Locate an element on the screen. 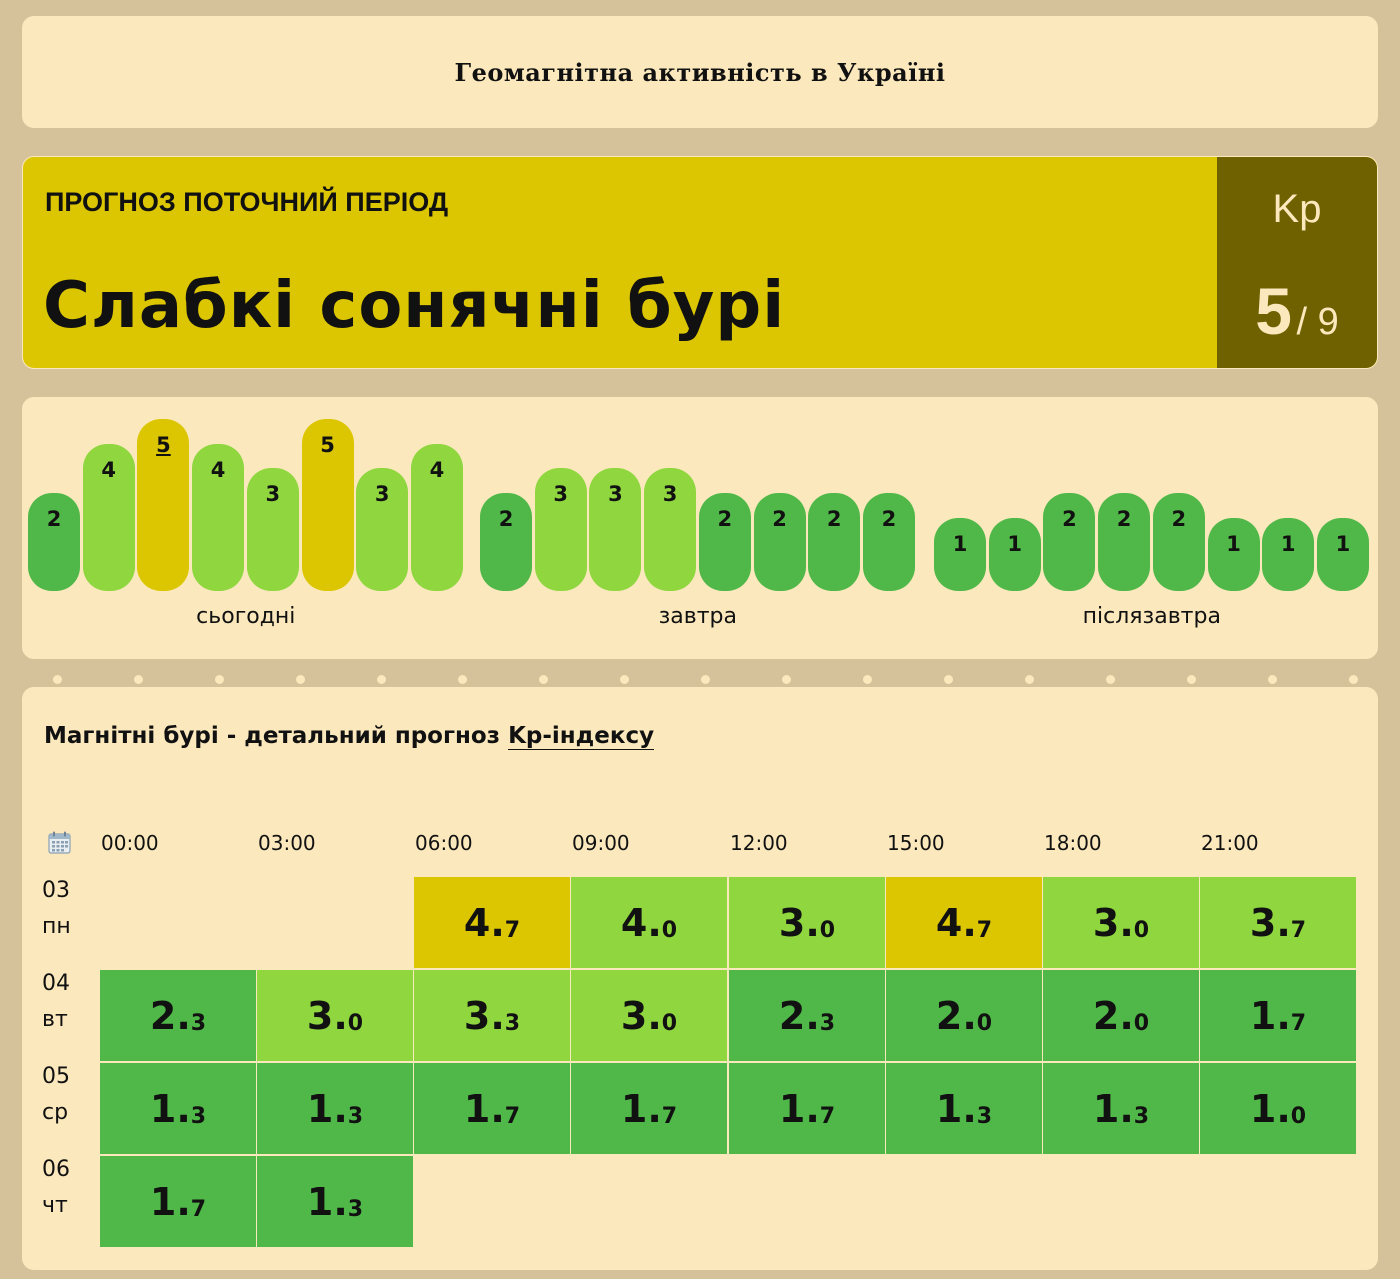 This screenshot has width=1400, height=1279. row-weekday: пн is located at coordinates (56, 926).